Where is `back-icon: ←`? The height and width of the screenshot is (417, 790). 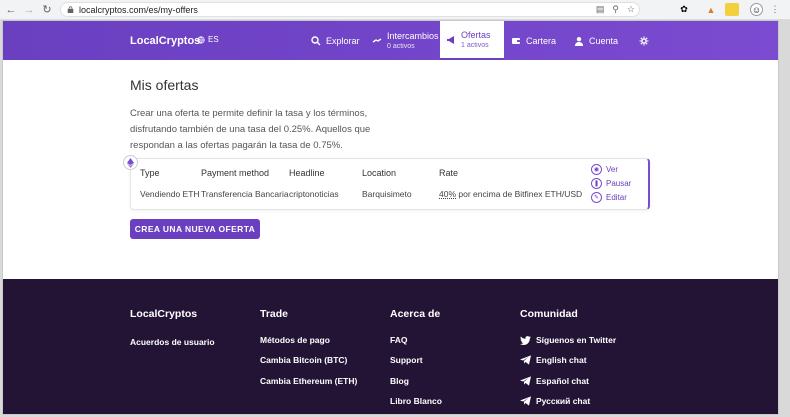
back-icon: ← is located at coordinates (11, 10).